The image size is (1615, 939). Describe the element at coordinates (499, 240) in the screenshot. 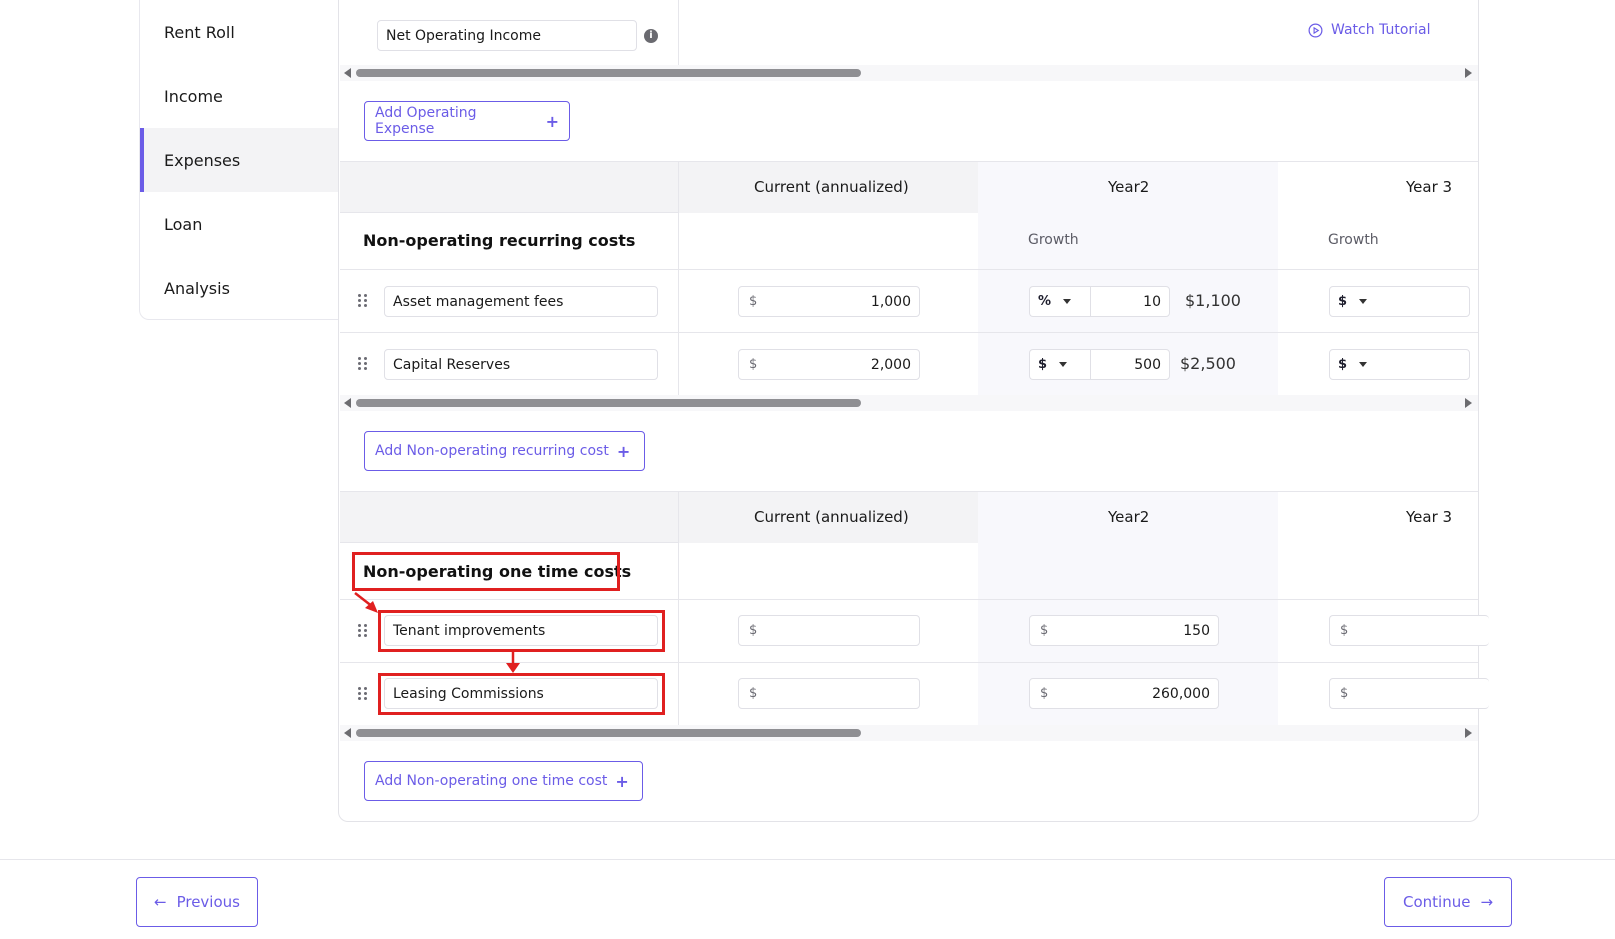

I see `recurring-section-title: Non-operating recurring costs` at that location.